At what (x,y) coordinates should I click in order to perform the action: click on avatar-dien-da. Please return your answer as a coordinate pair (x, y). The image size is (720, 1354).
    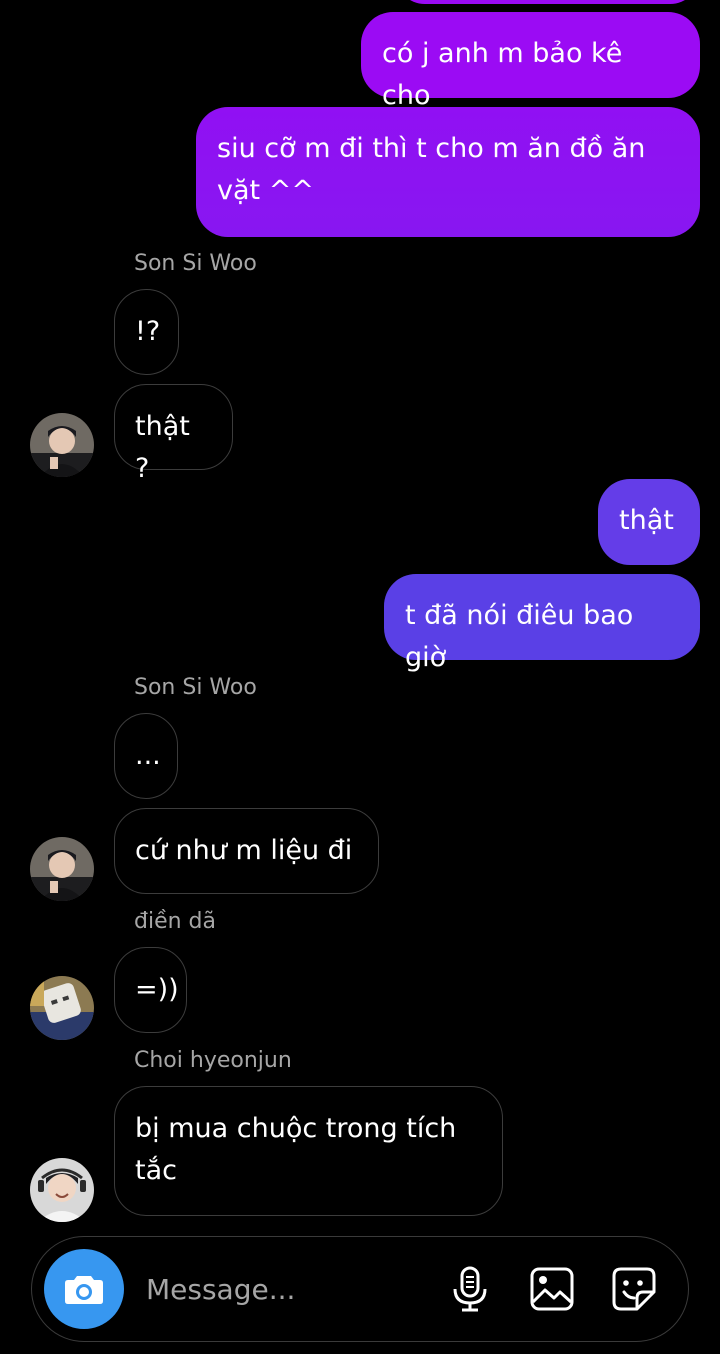
    Looking at the image, I should click on (62, 1008).